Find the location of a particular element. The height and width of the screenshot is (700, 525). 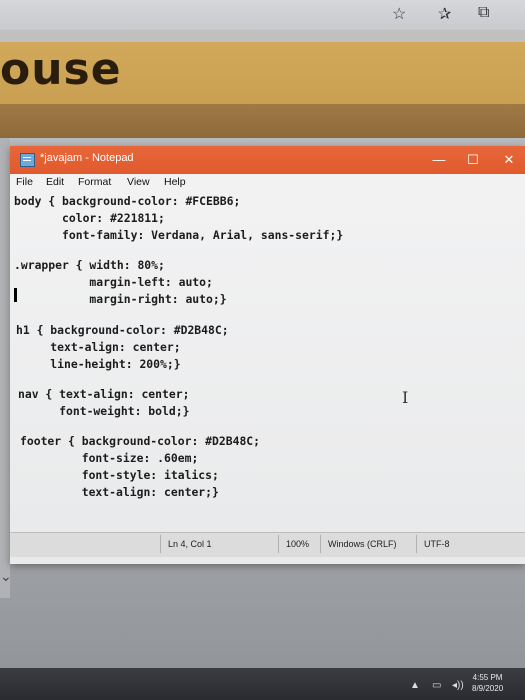

code-line: text-align: center; is located at coordinates (98, 347).